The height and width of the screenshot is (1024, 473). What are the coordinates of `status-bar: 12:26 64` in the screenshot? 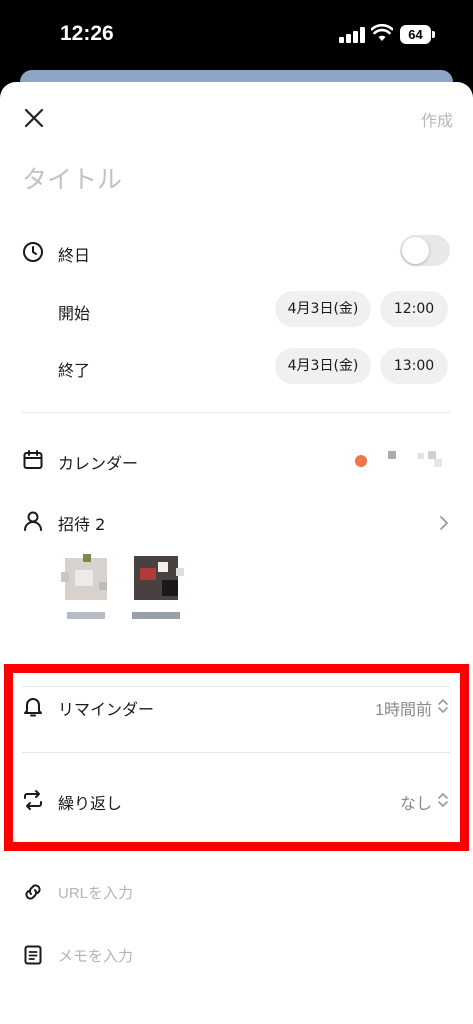 It's located at (236, 35).